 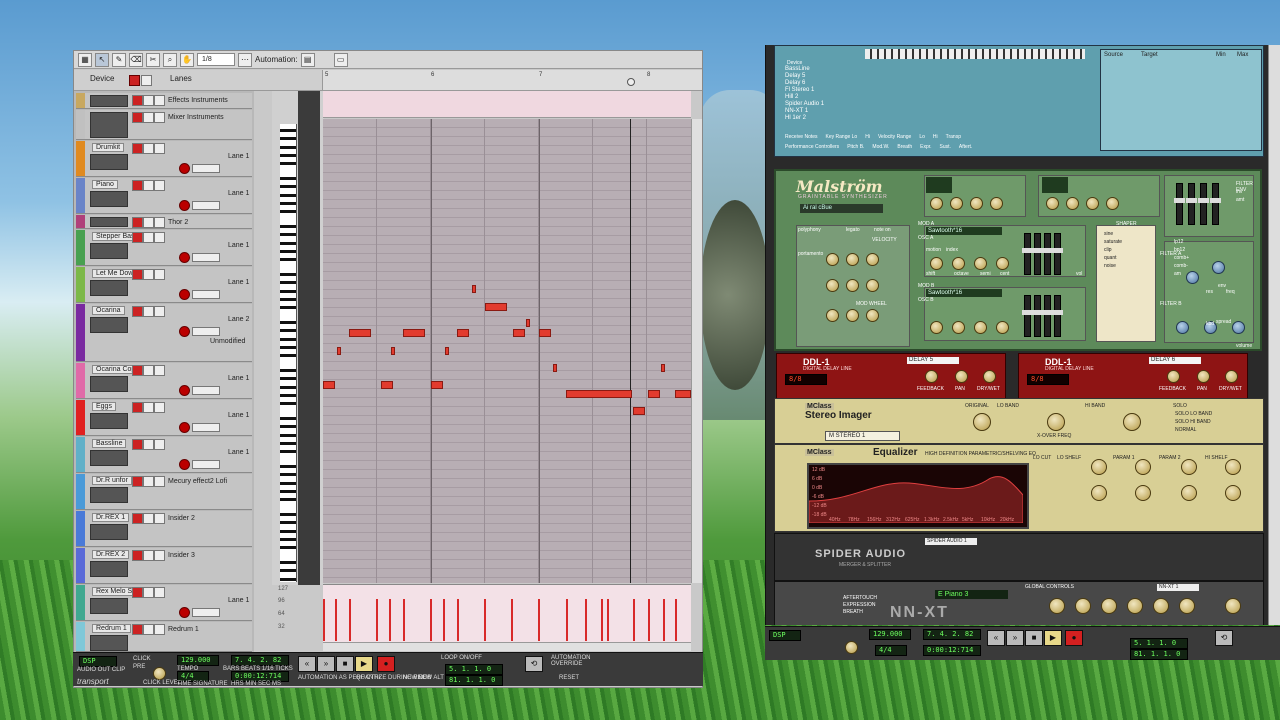 What do you see at coordinates (820, 97) in the screenshot?
I see `remote-device-item: Hill 2` at bounding box center [820, 97].